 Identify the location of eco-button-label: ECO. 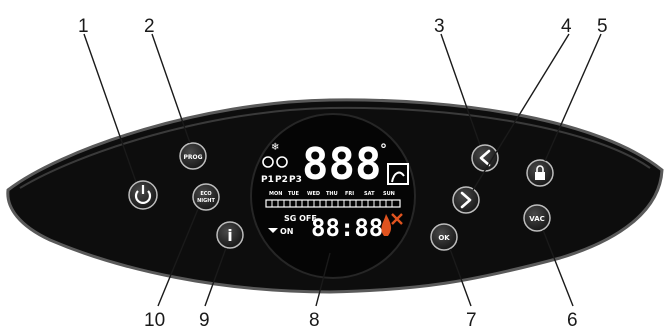
(205, 194).